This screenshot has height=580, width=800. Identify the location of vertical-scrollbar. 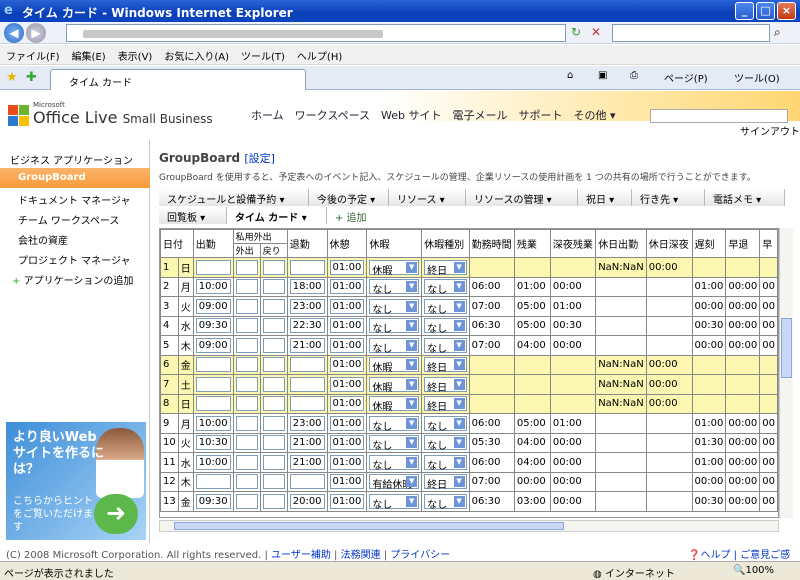
(786, 373).